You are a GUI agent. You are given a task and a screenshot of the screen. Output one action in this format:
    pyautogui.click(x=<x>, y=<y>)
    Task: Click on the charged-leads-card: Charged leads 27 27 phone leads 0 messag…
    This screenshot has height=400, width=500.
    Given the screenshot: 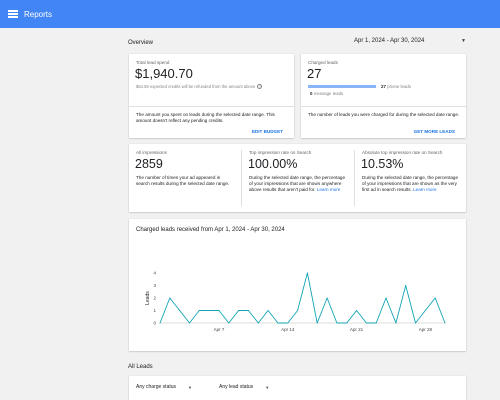 What is the action you would take?
    pyautogui.click(x=383, y=96)
    